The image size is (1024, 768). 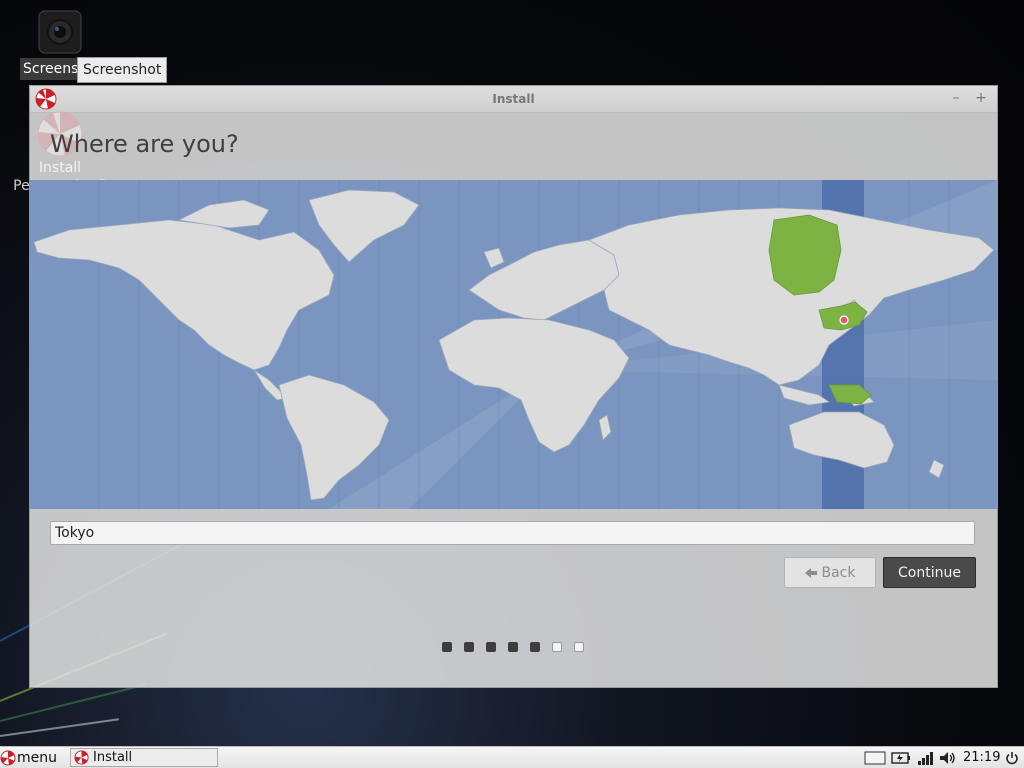 I want to click on battery-icon, so click(x=900, y=758).